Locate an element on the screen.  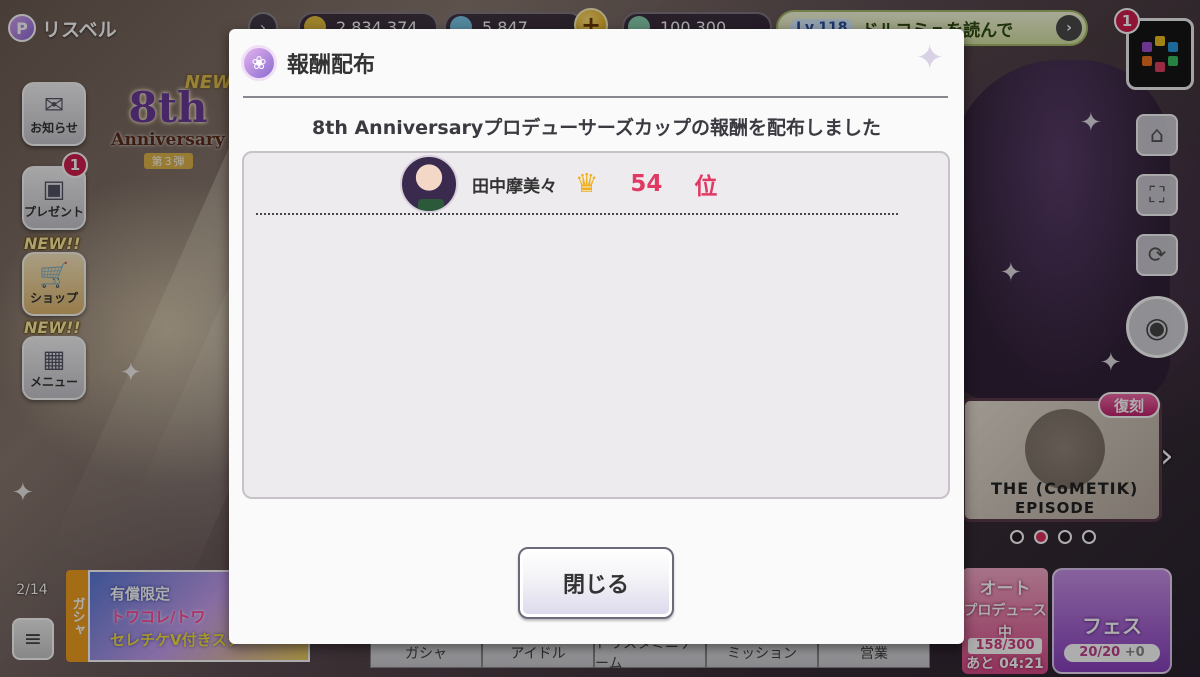
row-divider is located at coordinates (577, 214).